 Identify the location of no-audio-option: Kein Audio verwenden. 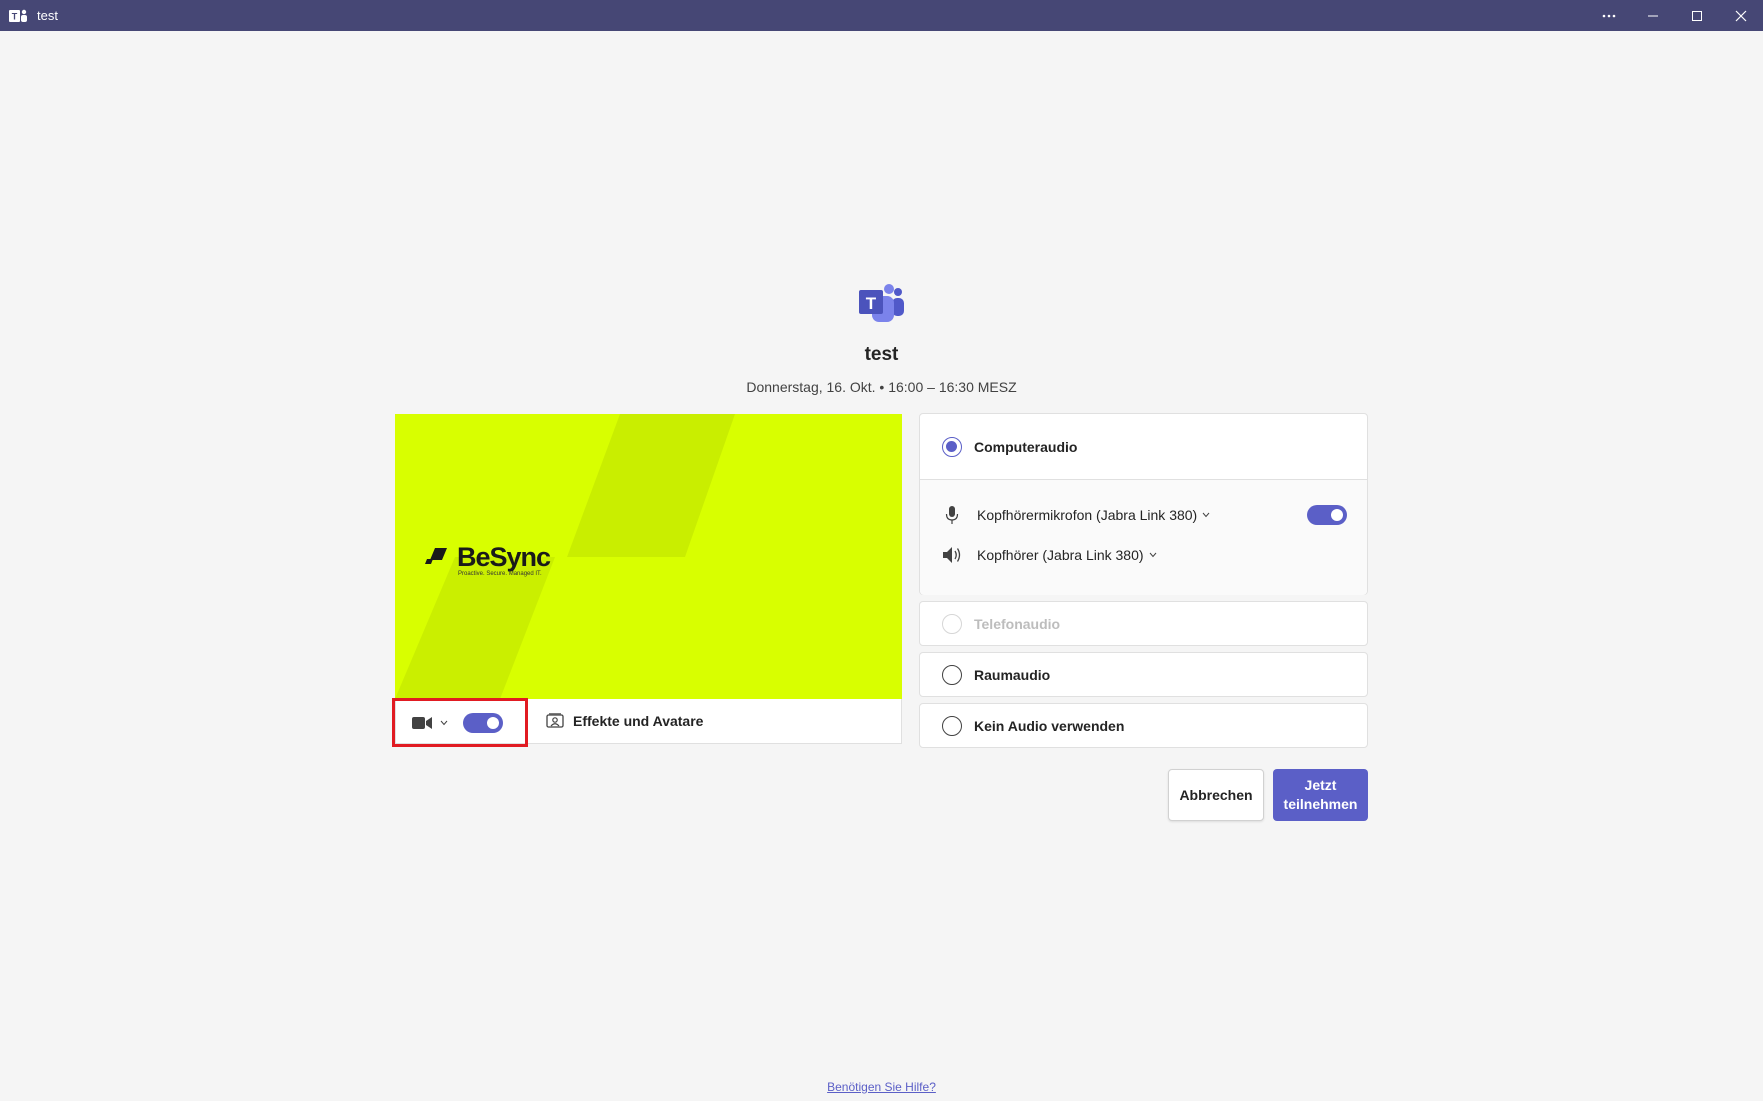
(1143, 725).